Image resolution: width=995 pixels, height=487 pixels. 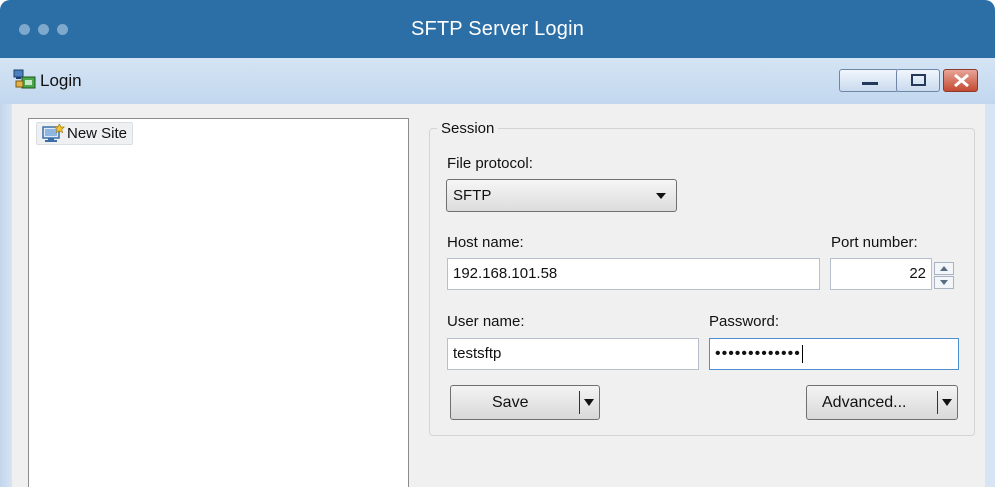 I want to click on close-button, so click(x=960, y=80).